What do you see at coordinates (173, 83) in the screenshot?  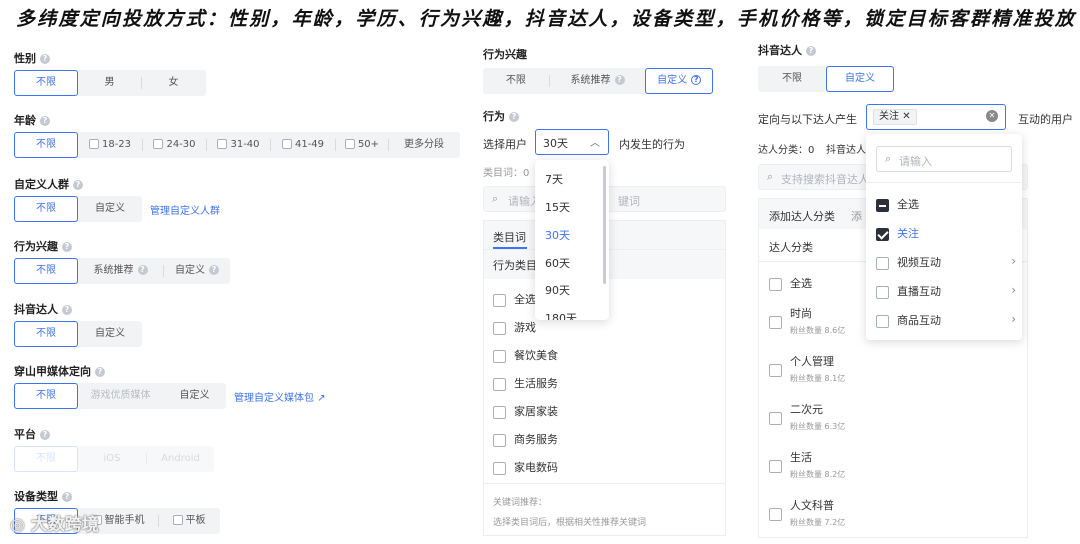 I see `gender-option-female: 女` at bounding box center [173, 83].